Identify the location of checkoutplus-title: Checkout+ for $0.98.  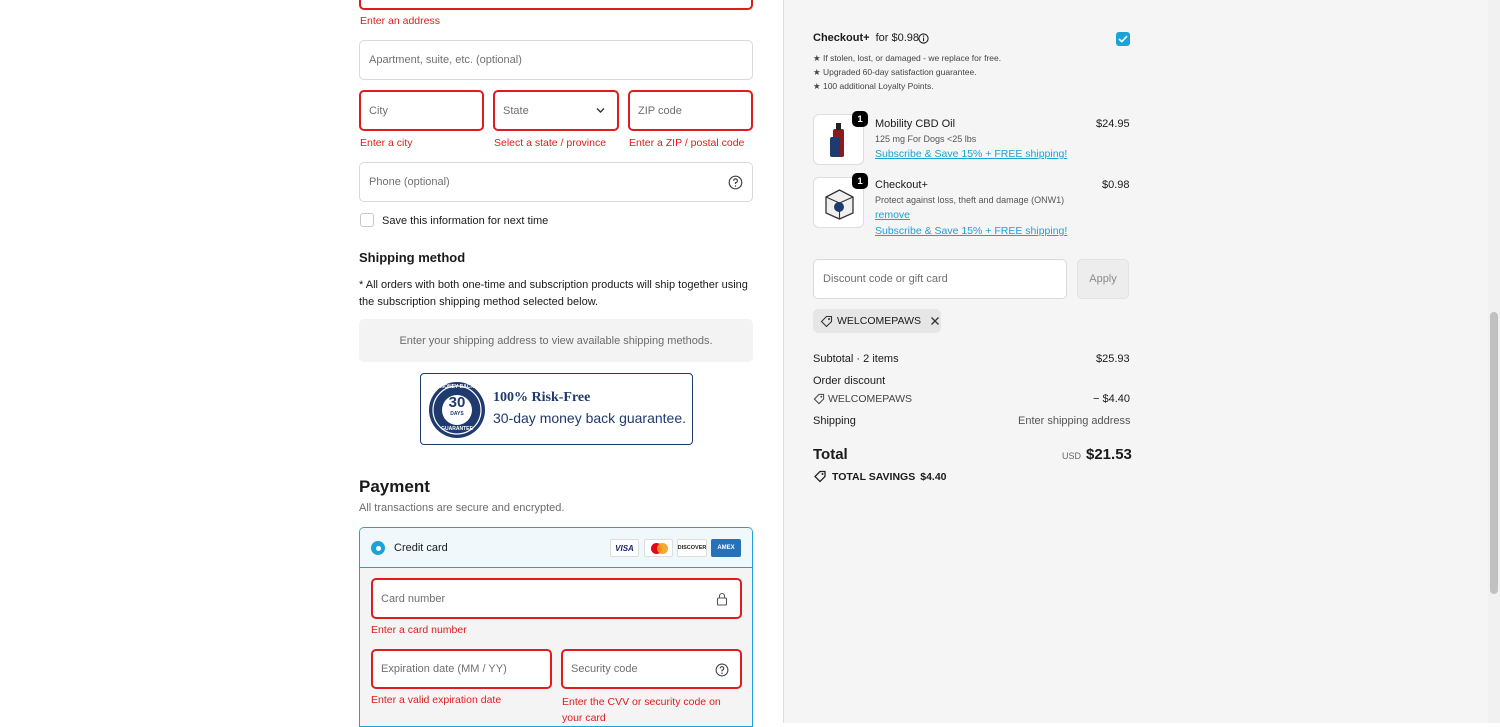
(866, 38).